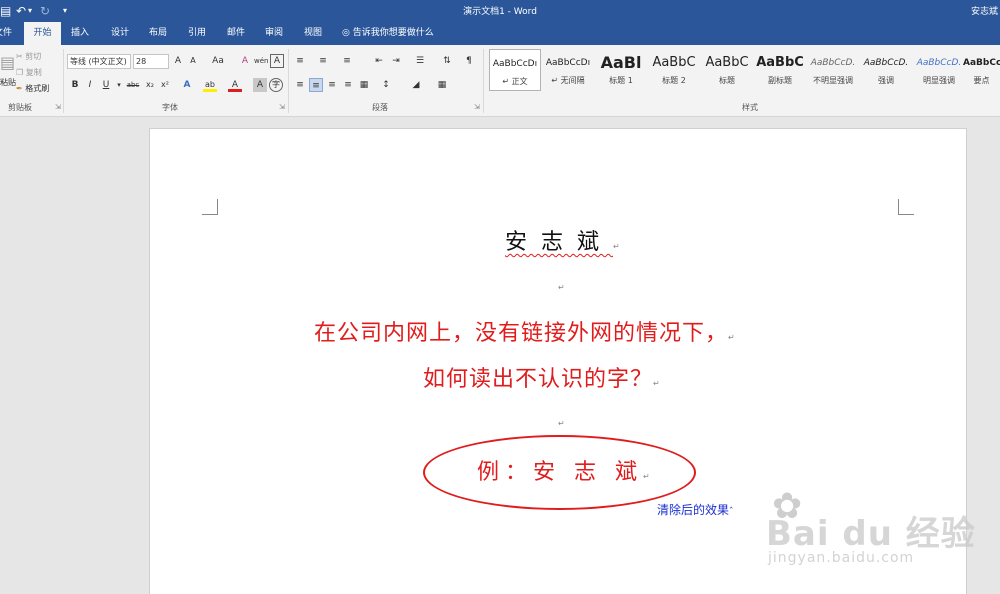  Describe the element at coordinates (727, 80) in the screenshot. I see `style-name: 标题` at that location.